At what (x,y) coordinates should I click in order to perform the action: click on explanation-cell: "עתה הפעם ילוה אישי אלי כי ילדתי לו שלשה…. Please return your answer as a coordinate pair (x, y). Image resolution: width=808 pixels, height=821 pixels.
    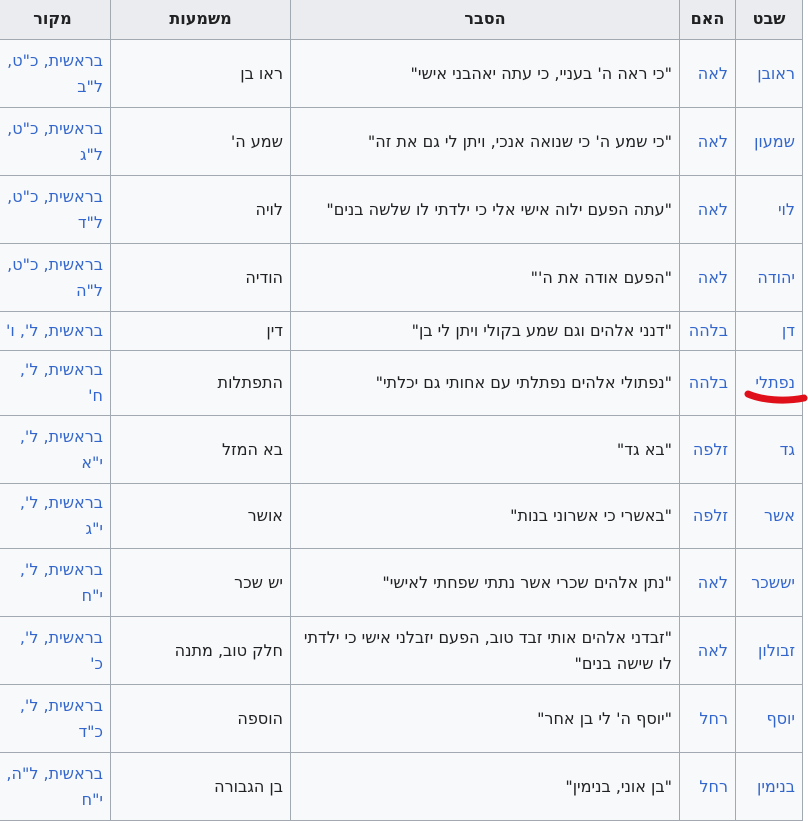
    Looking at the image, I should click on (485, 209).